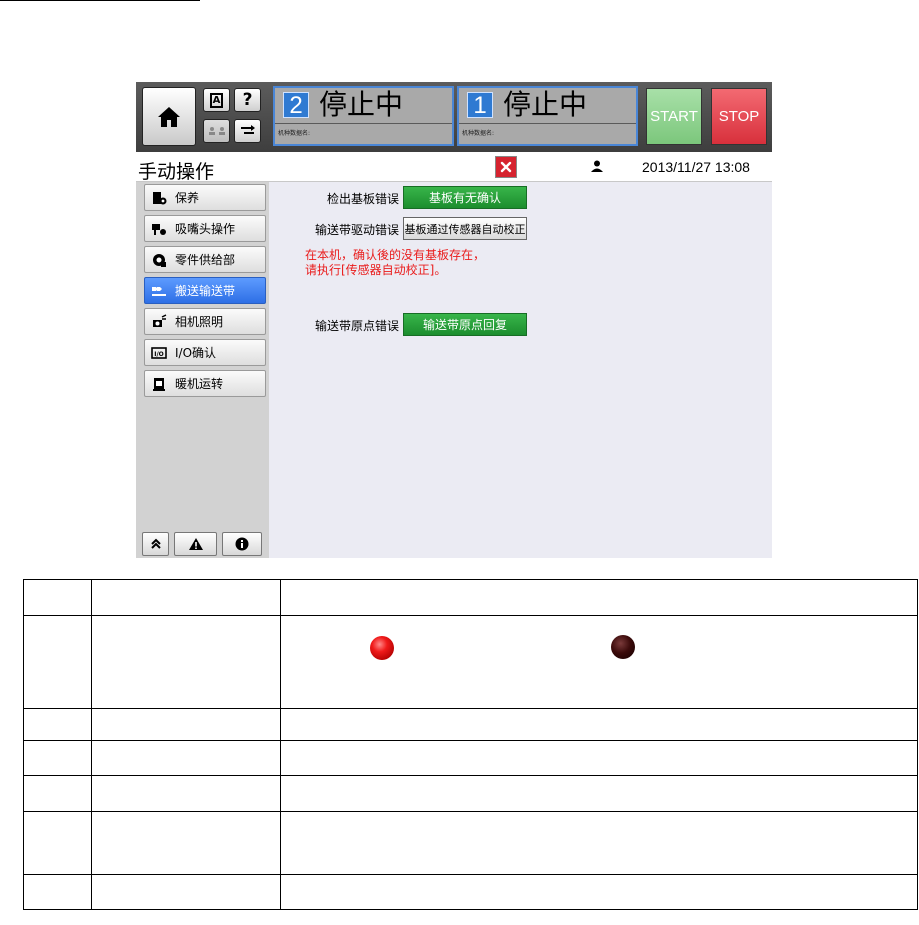  I want to click on warning-line: 请执行[传感器自动校正]。, so click(376, 270).